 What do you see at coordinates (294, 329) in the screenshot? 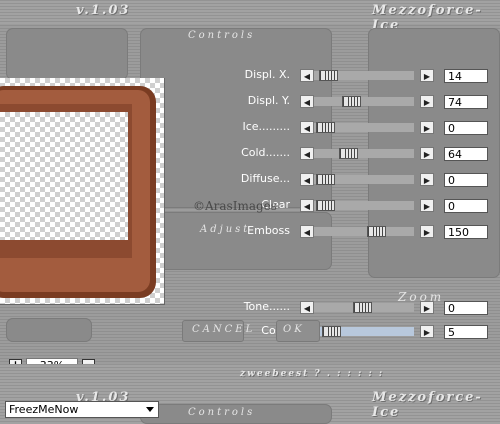
I see `ok-label: OK` at bounding box center [294, 329].